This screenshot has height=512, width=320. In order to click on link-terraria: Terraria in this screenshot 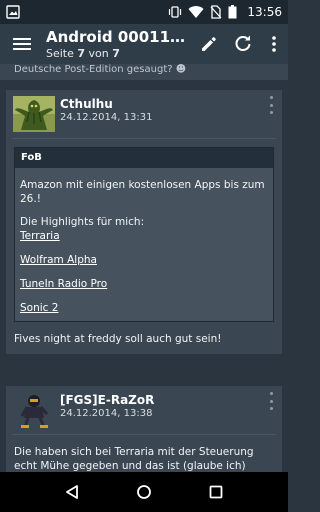, I will do `click(143, 236)`.